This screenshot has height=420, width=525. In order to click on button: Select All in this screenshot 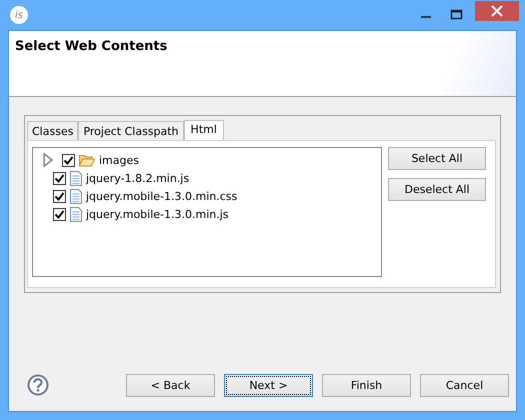, I will do `click(437, 158)`.